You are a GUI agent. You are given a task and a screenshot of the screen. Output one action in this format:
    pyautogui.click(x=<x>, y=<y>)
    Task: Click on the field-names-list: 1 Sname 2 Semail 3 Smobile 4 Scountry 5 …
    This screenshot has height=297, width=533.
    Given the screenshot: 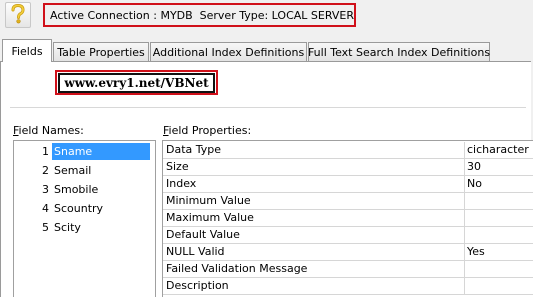 What is the action you would take?
    pyautogui.click(x=84, y=218)
    